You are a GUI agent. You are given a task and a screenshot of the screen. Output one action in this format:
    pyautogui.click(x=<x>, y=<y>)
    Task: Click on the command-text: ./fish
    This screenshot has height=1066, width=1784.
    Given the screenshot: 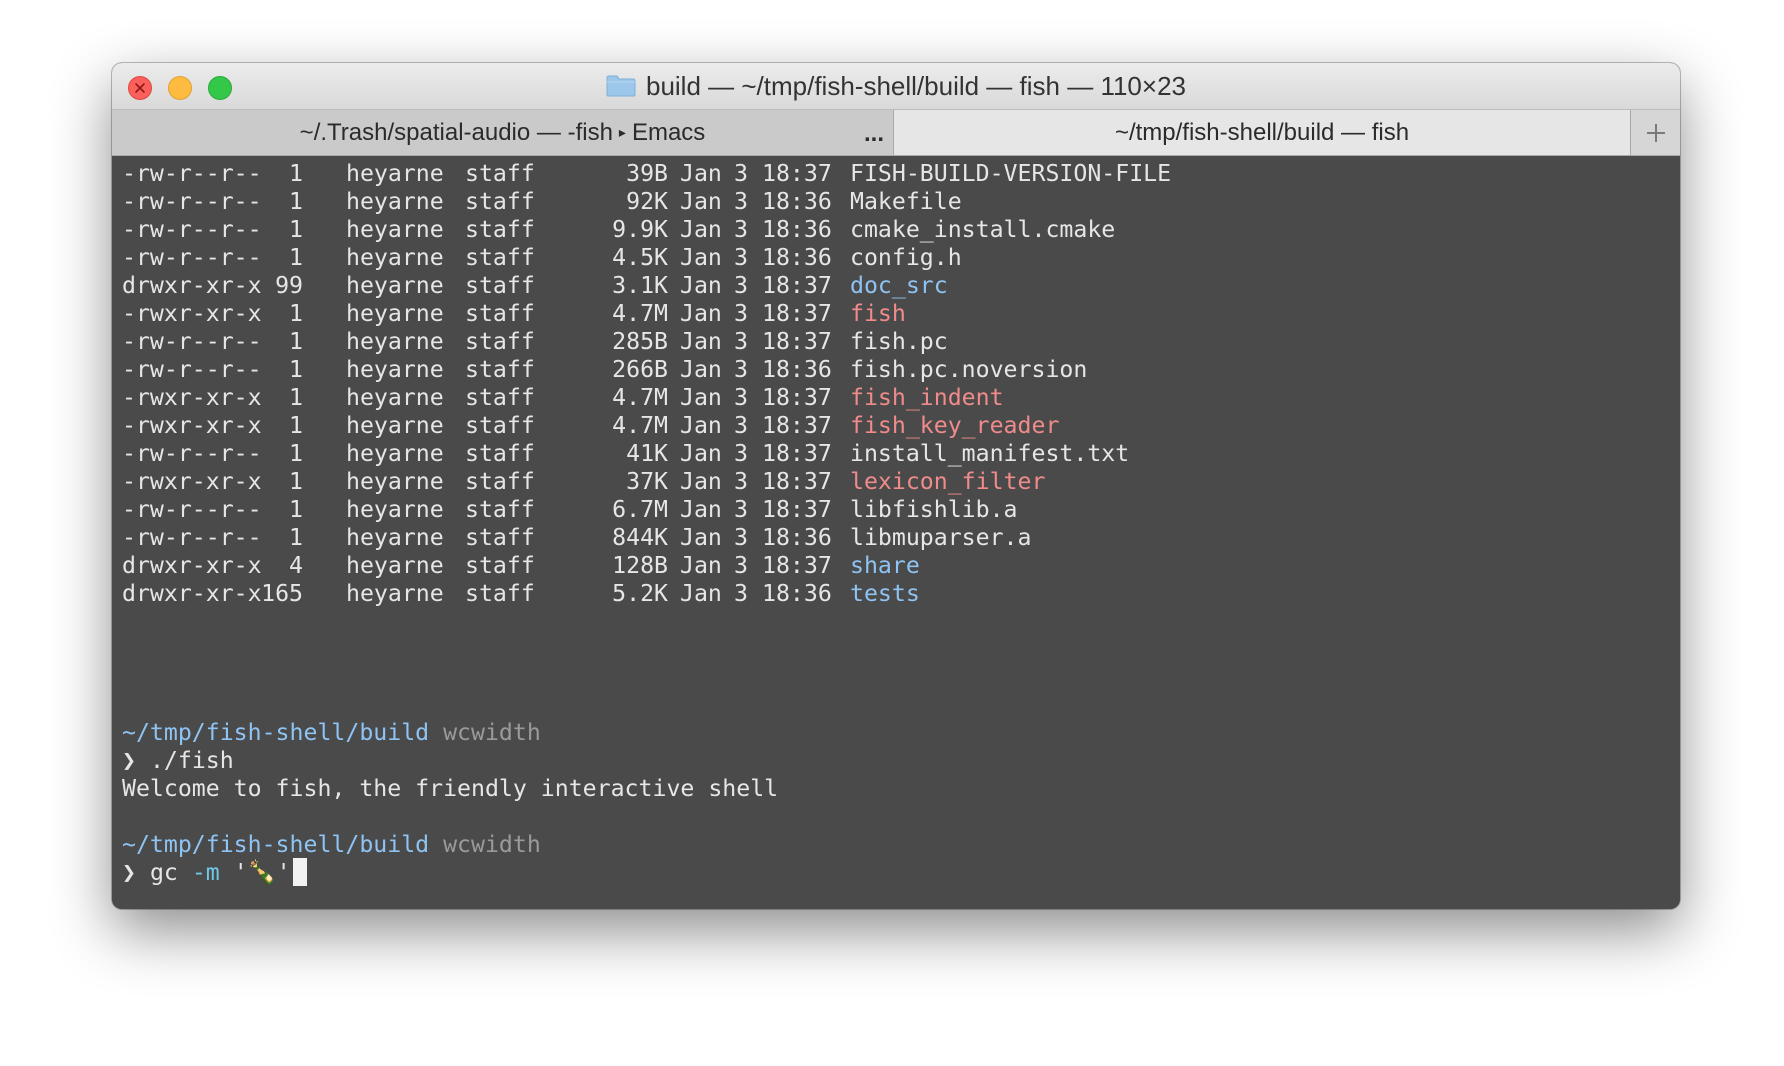 What is the action you would take?
    pyautogui.click(x=191, y=760)
    